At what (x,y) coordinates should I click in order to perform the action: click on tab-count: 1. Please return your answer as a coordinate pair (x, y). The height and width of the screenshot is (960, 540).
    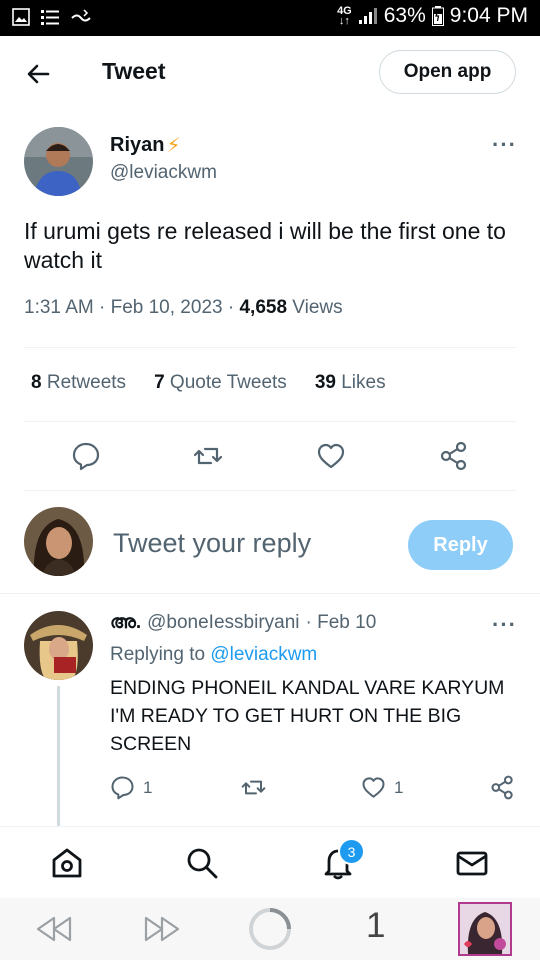
    Looking at the image, I should click on (375, 926).